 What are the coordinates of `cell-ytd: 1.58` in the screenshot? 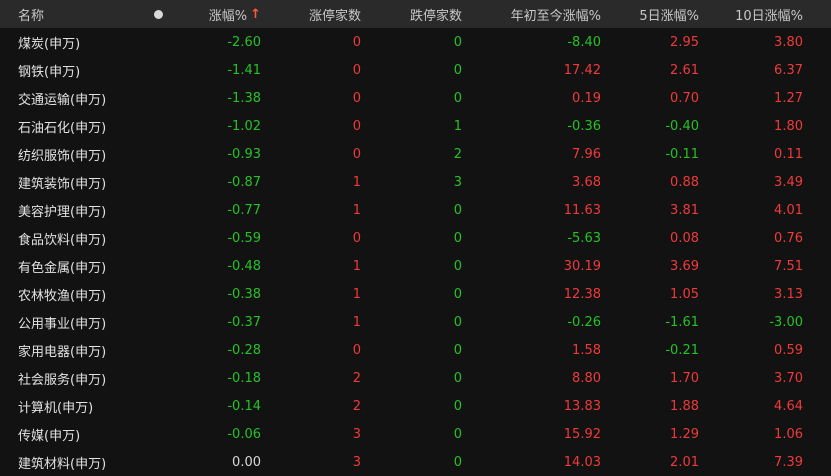 It's located at (586, 350).